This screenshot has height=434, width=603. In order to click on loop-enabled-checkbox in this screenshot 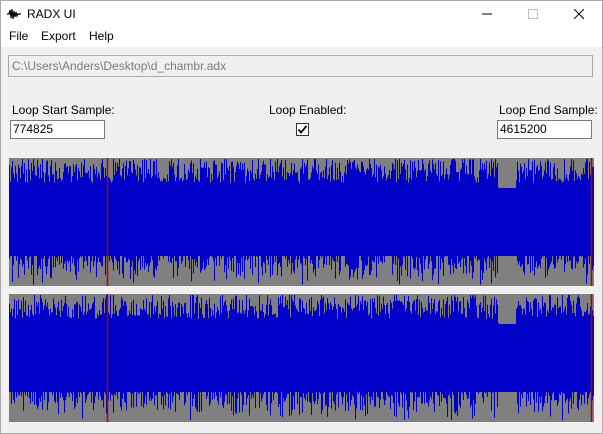, I will do `click(302, 129)`.